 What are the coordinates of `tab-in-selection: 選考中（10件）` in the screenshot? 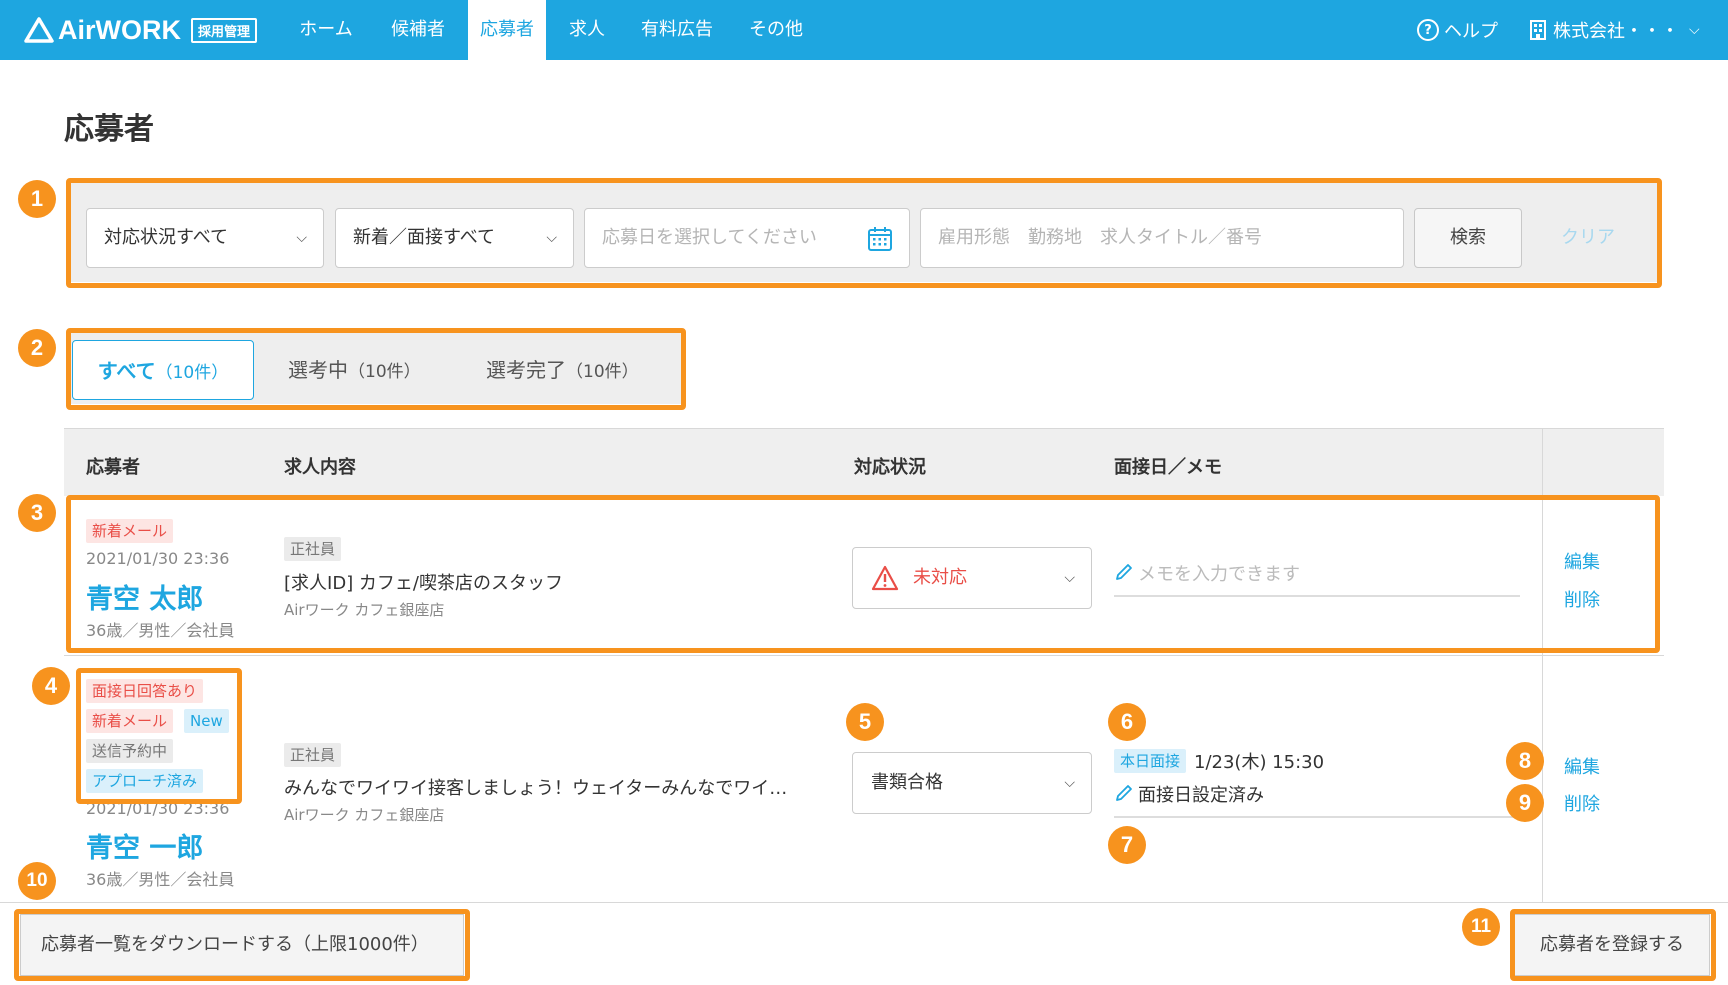 It's located at (354, 370).